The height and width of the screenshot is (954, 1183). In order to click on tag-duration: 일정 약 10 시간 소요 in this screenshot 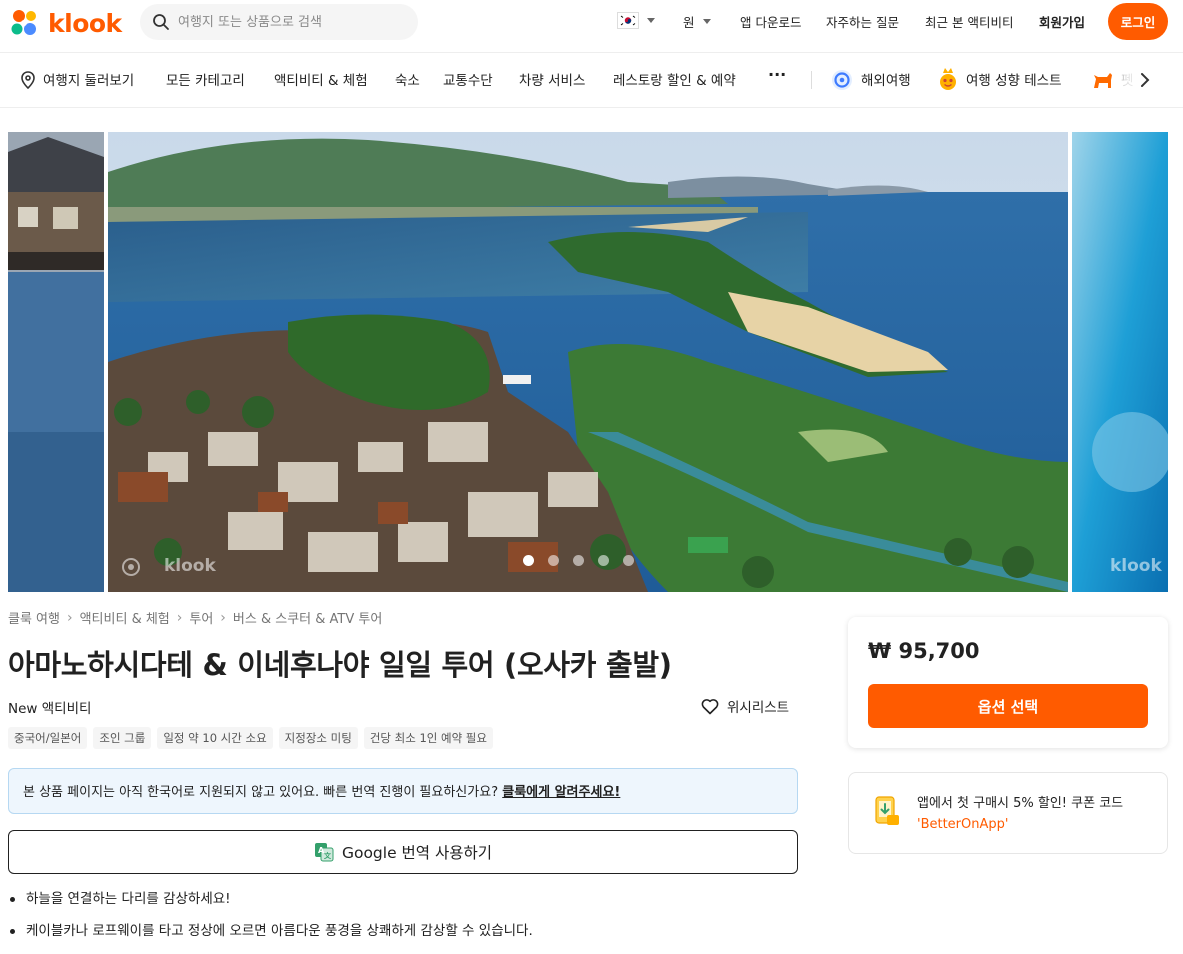, I will do `click(215, 738)`.